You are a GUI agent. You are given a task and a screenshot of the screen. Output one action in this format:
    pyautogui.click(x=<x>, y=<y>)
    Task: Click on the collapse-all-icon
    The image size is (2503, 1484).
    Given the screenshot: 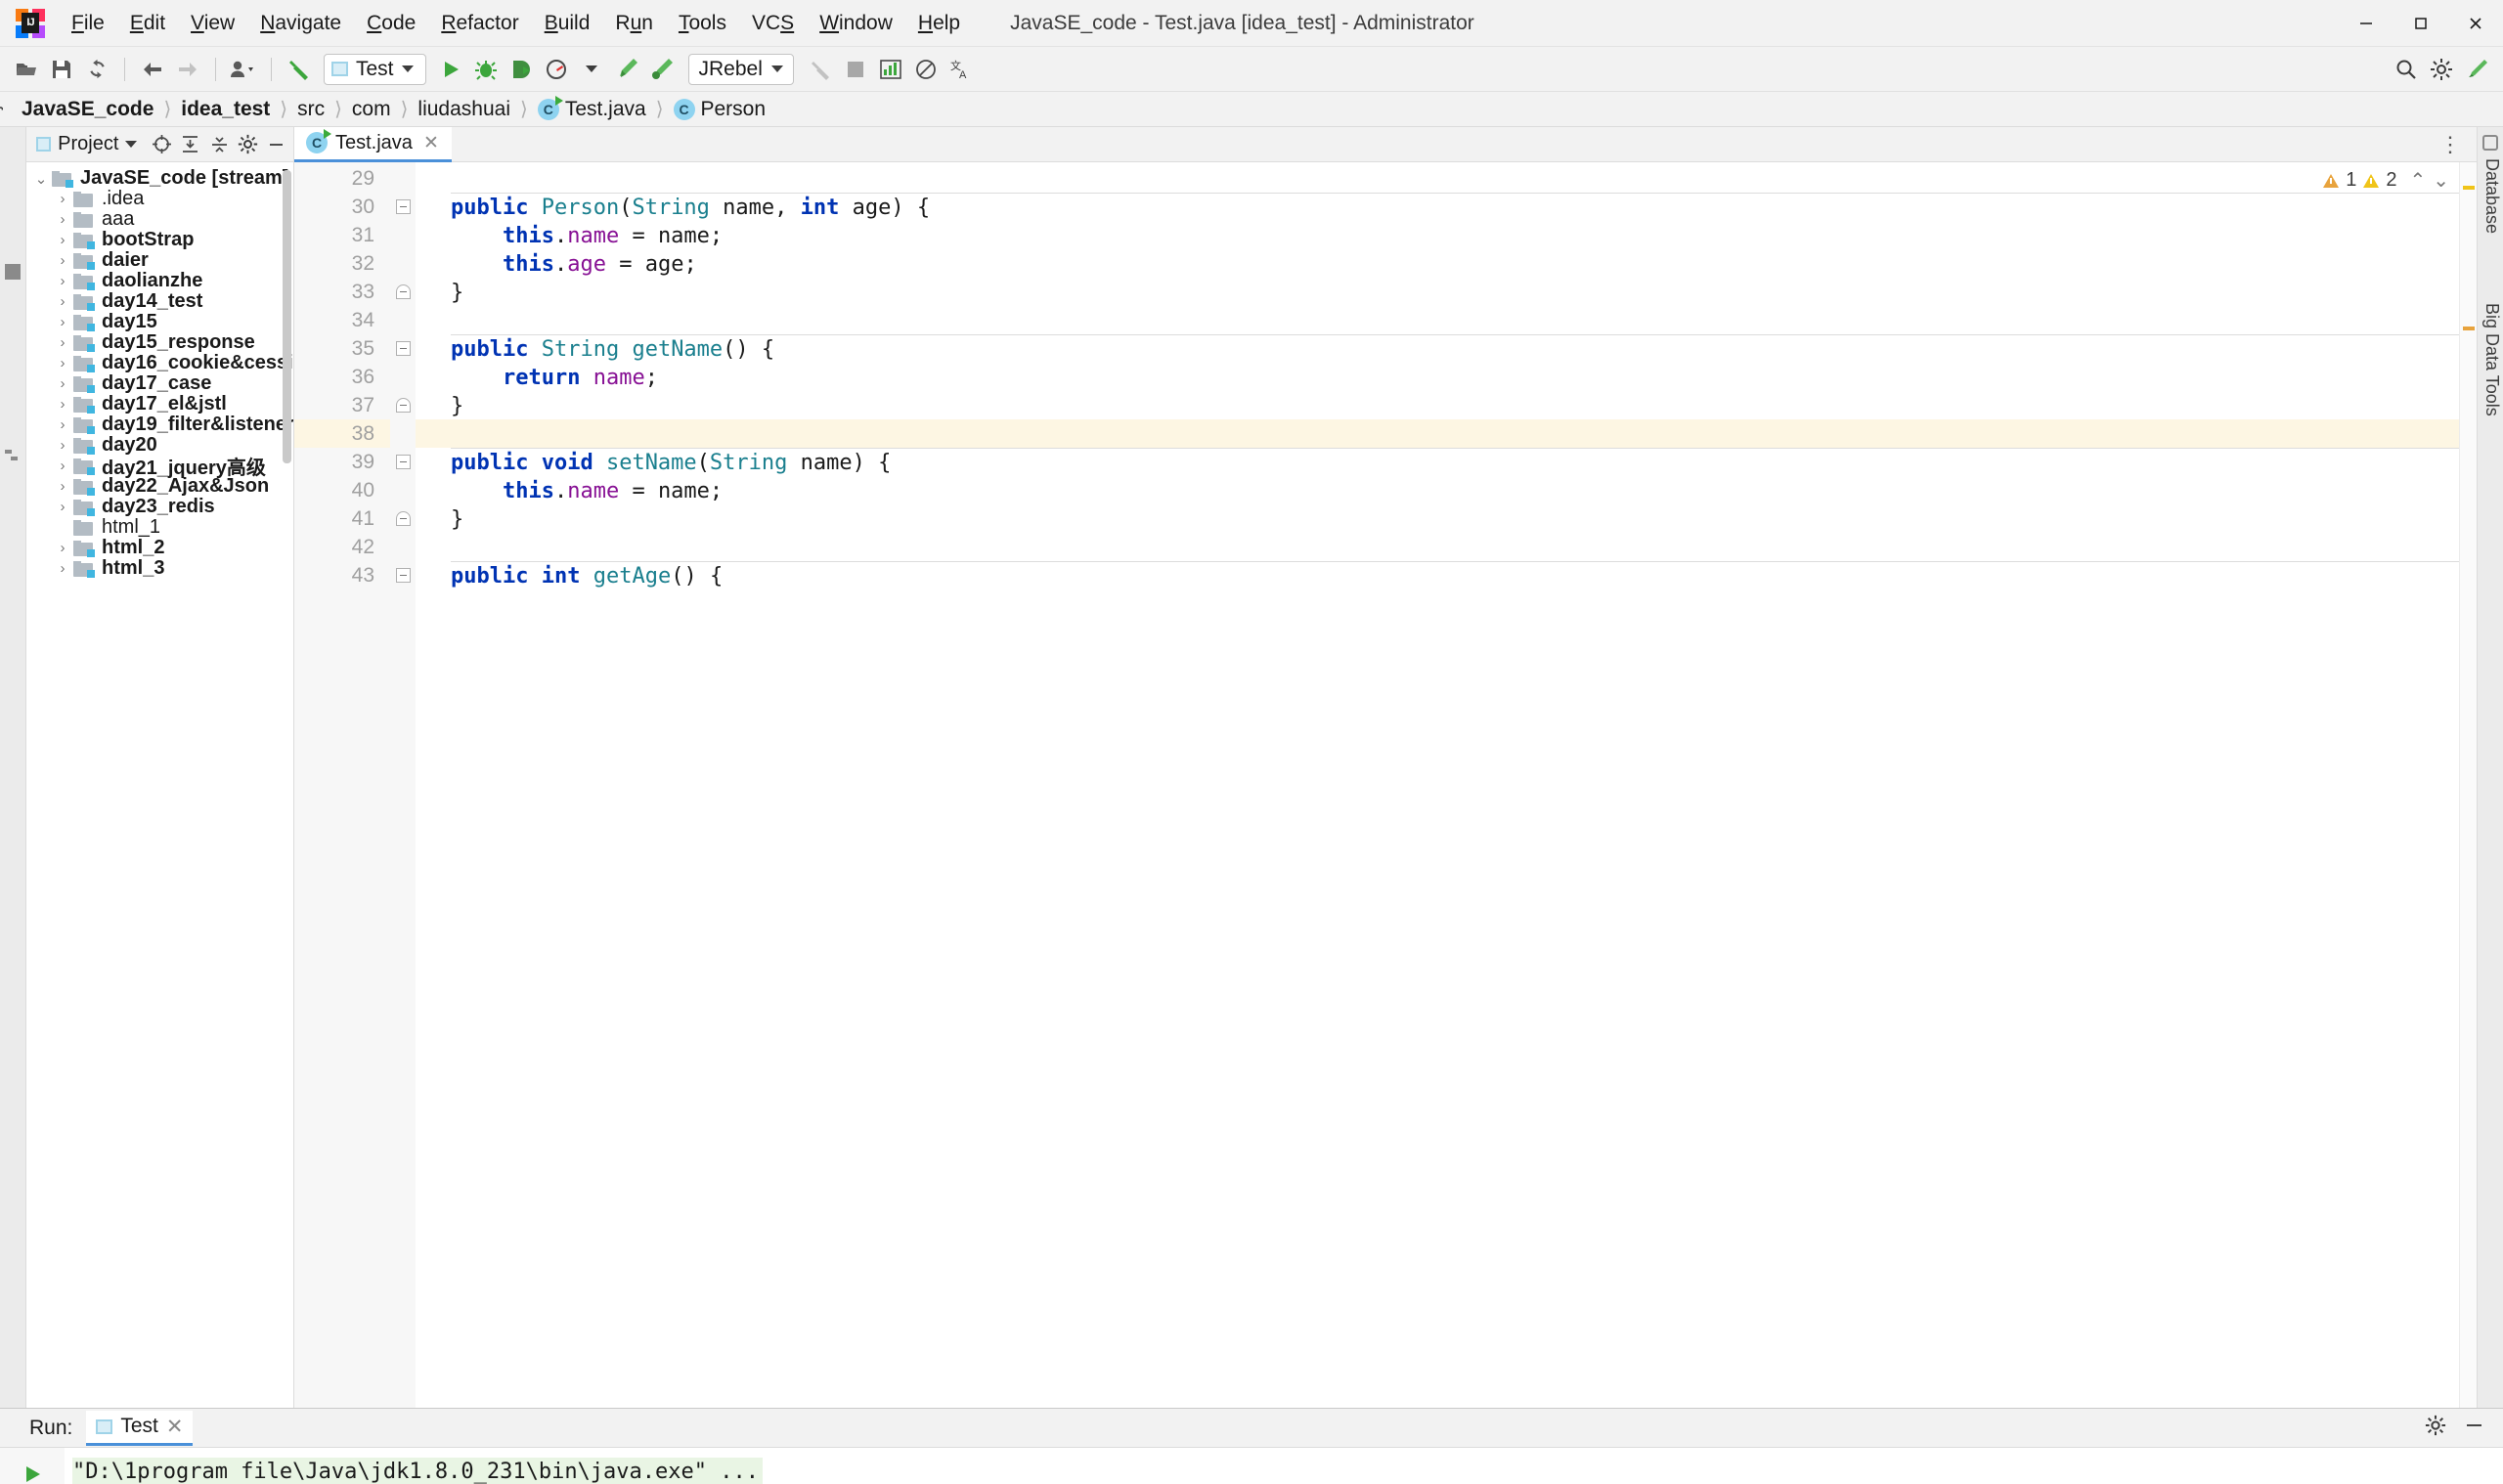 What is the action you would take?
    pyautogui.click(x=219, y=144)
    